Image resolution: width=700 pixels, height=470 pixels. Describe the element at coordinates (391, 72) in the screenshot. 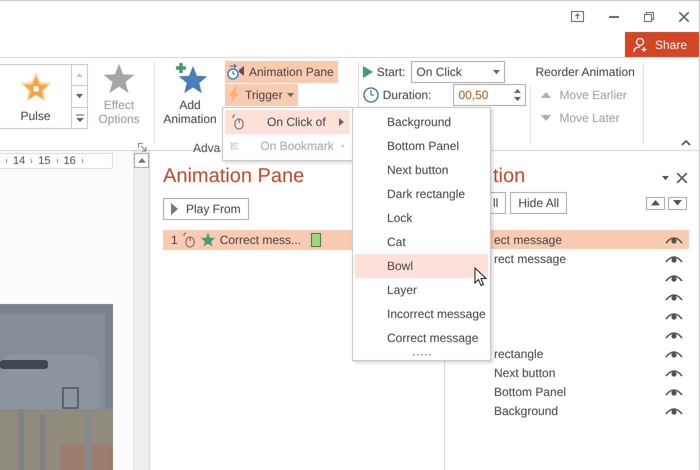

I see `start-label: Start:` at that location.